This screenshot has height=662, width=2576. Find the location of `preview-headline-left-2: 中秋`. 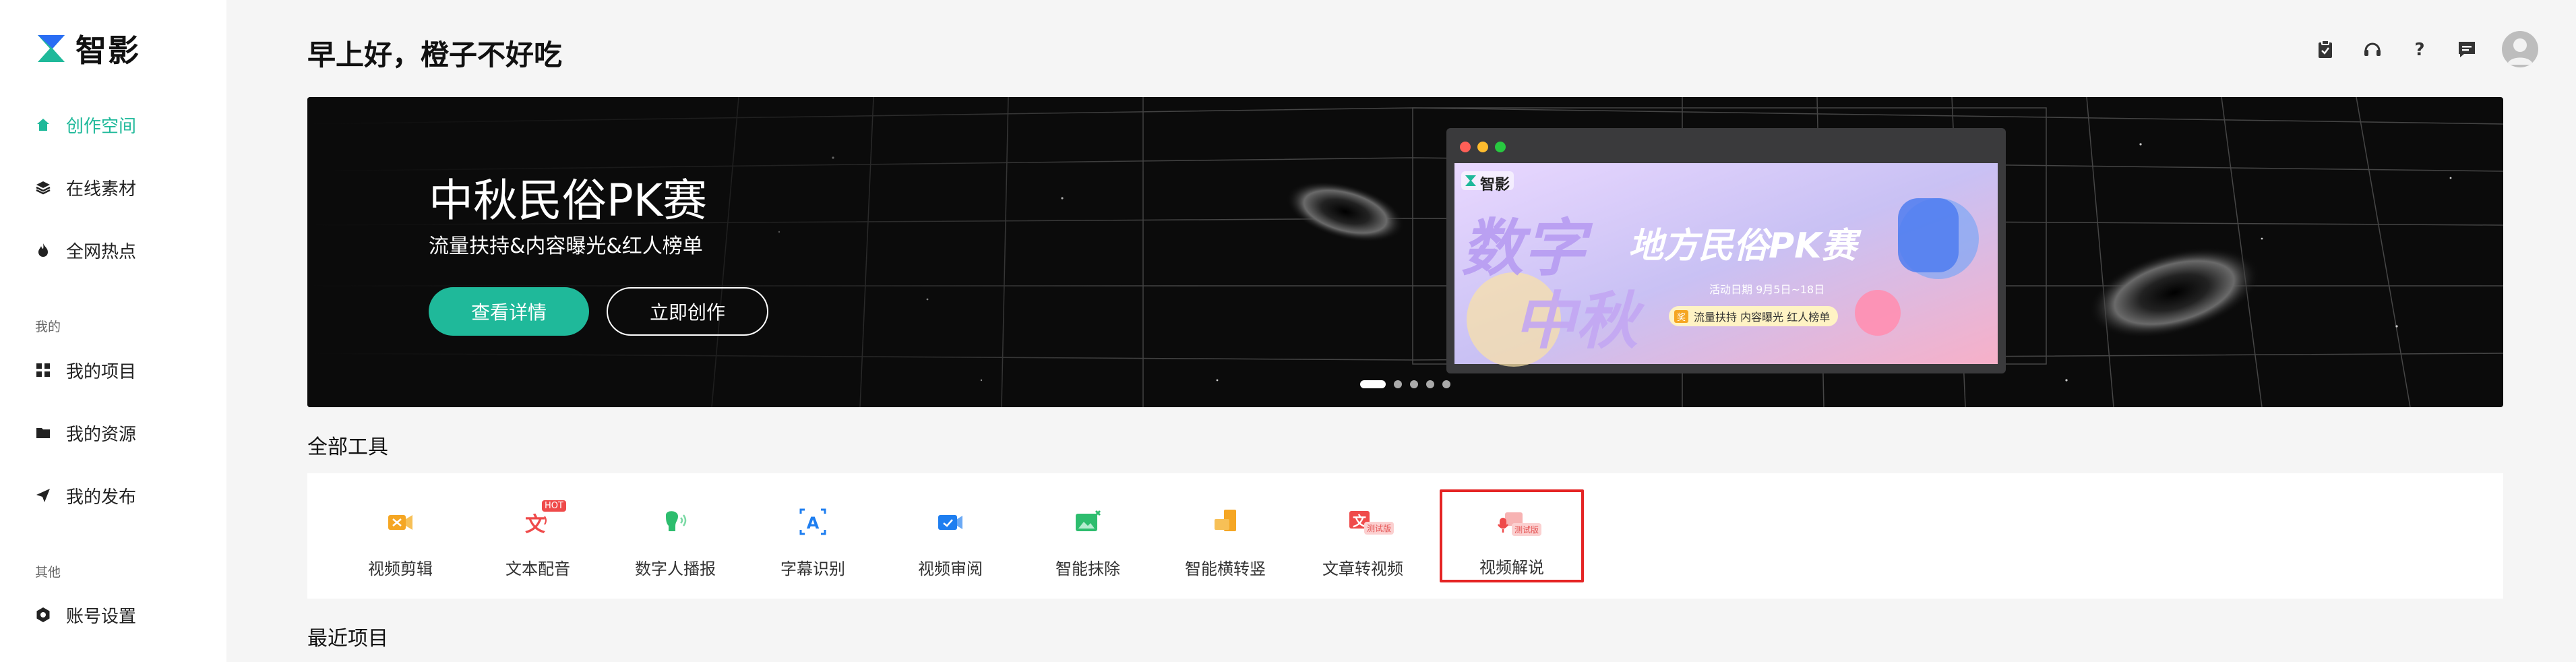

preview-headline-left-2: 中秋 is located at coordinates (1576, 321).